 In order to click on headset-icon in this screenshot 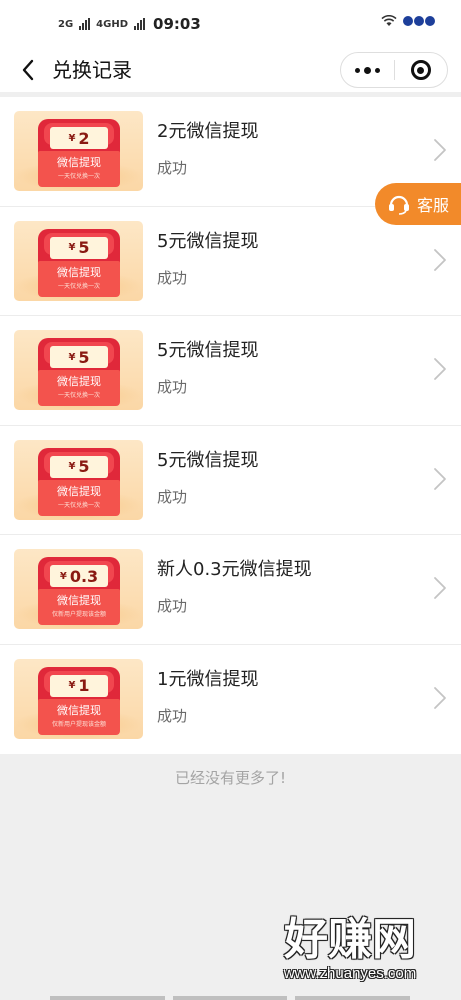, I will do `click(399, 205)`.